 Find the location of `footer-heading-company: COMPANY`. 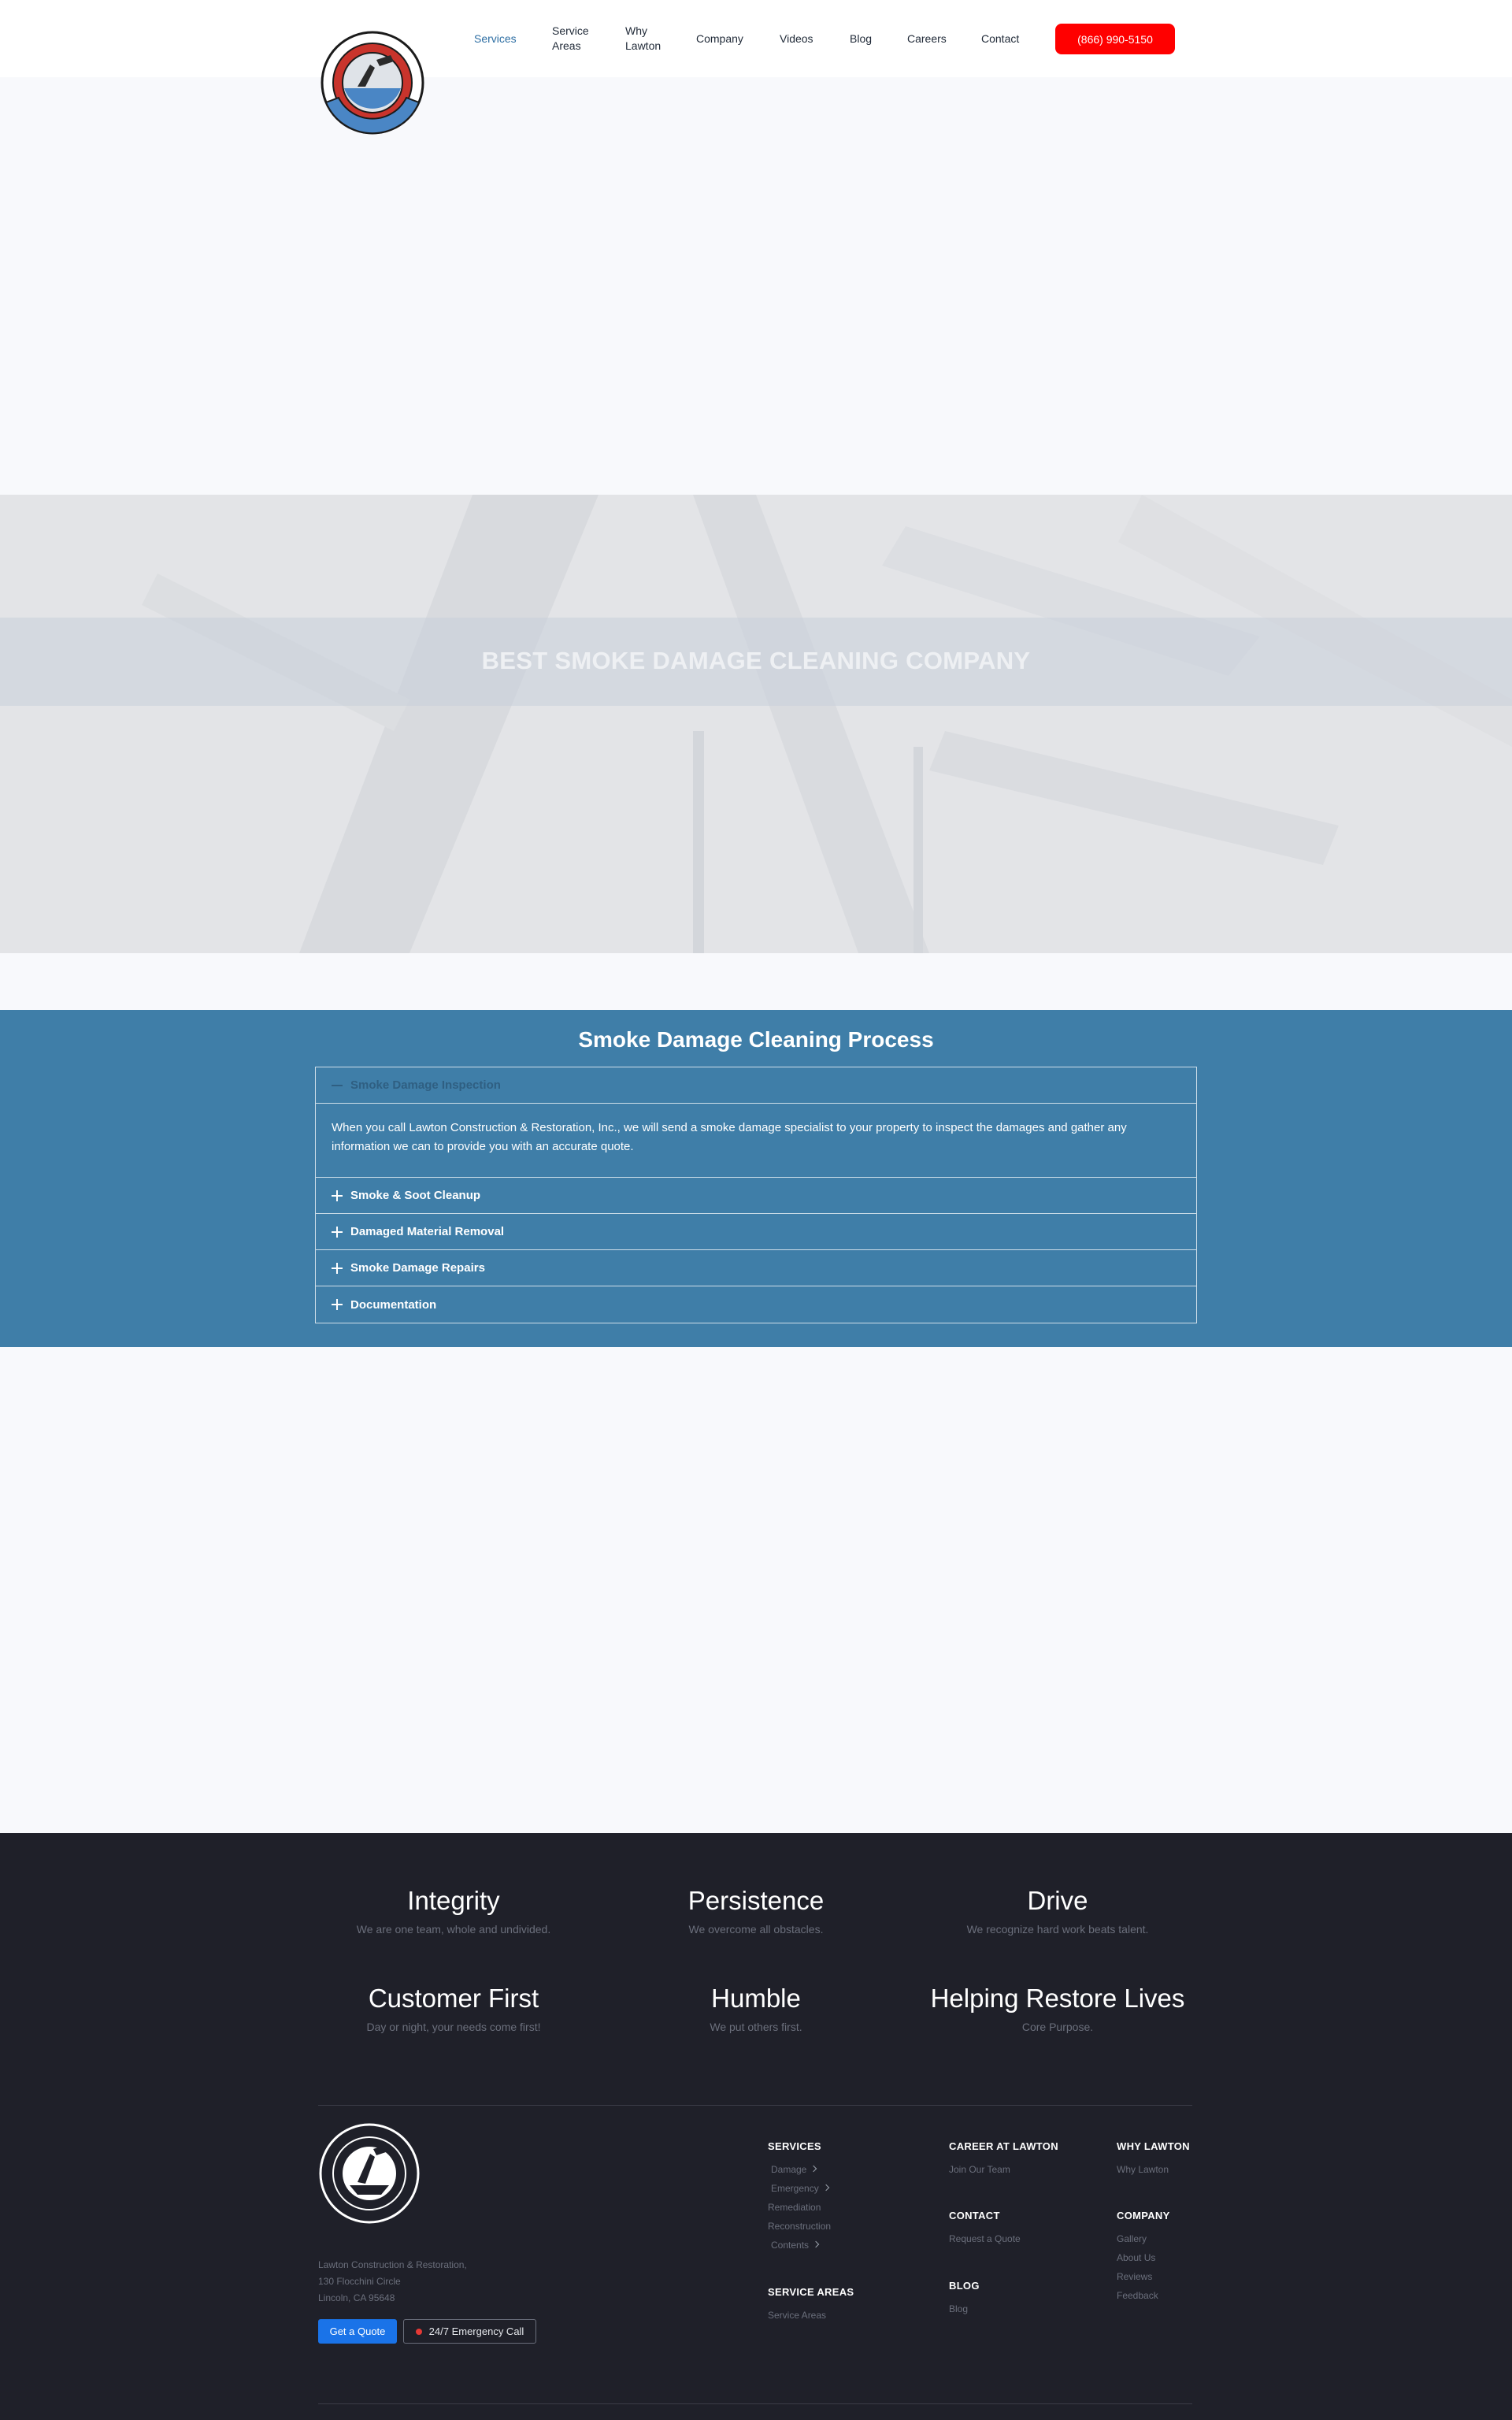

footer-heading-company: COMPANY is located at coordinates (1143, 2215).